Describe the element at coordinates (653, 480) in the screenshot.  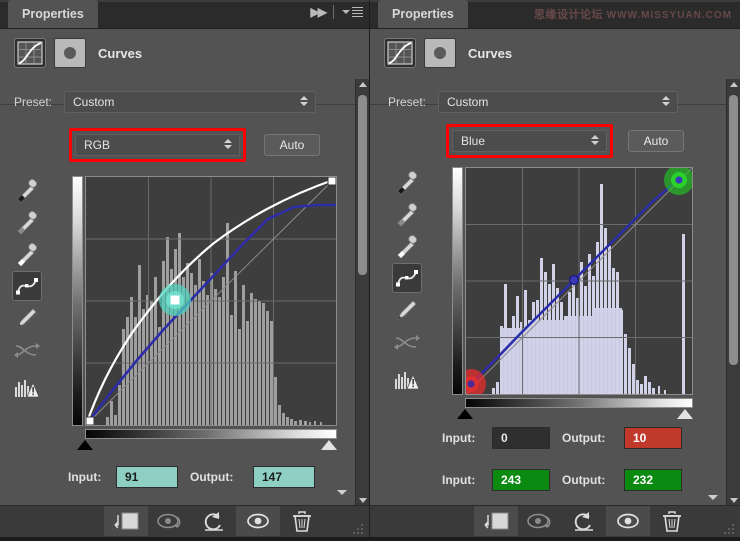
I see `output-value-right-1: 232` at that location.